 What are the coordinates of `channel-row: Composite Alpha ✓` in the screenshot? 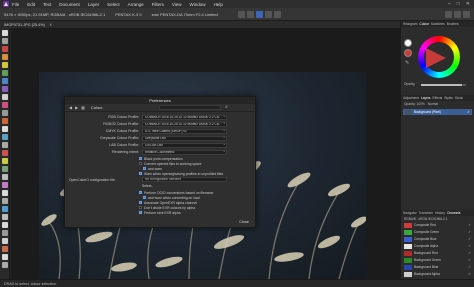 It's located at (437, 246).